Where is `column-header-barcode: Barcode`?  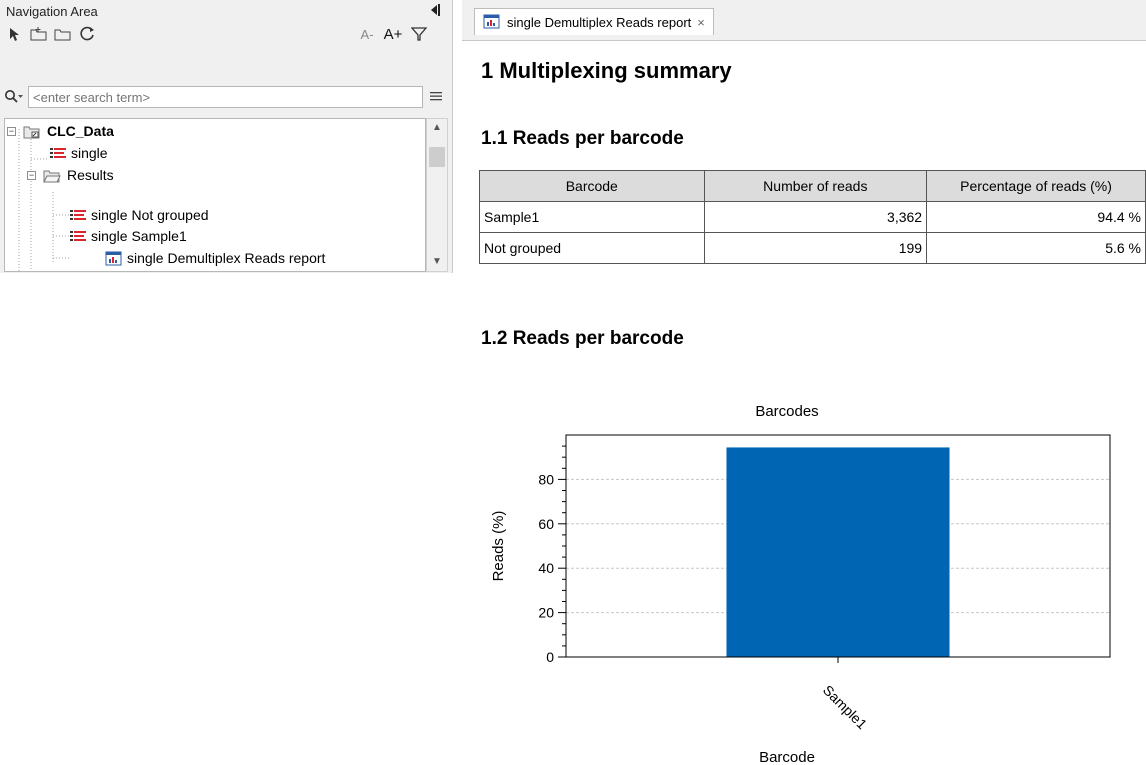
column-header-barcode: Barcode is located at coordinates (592, 186).